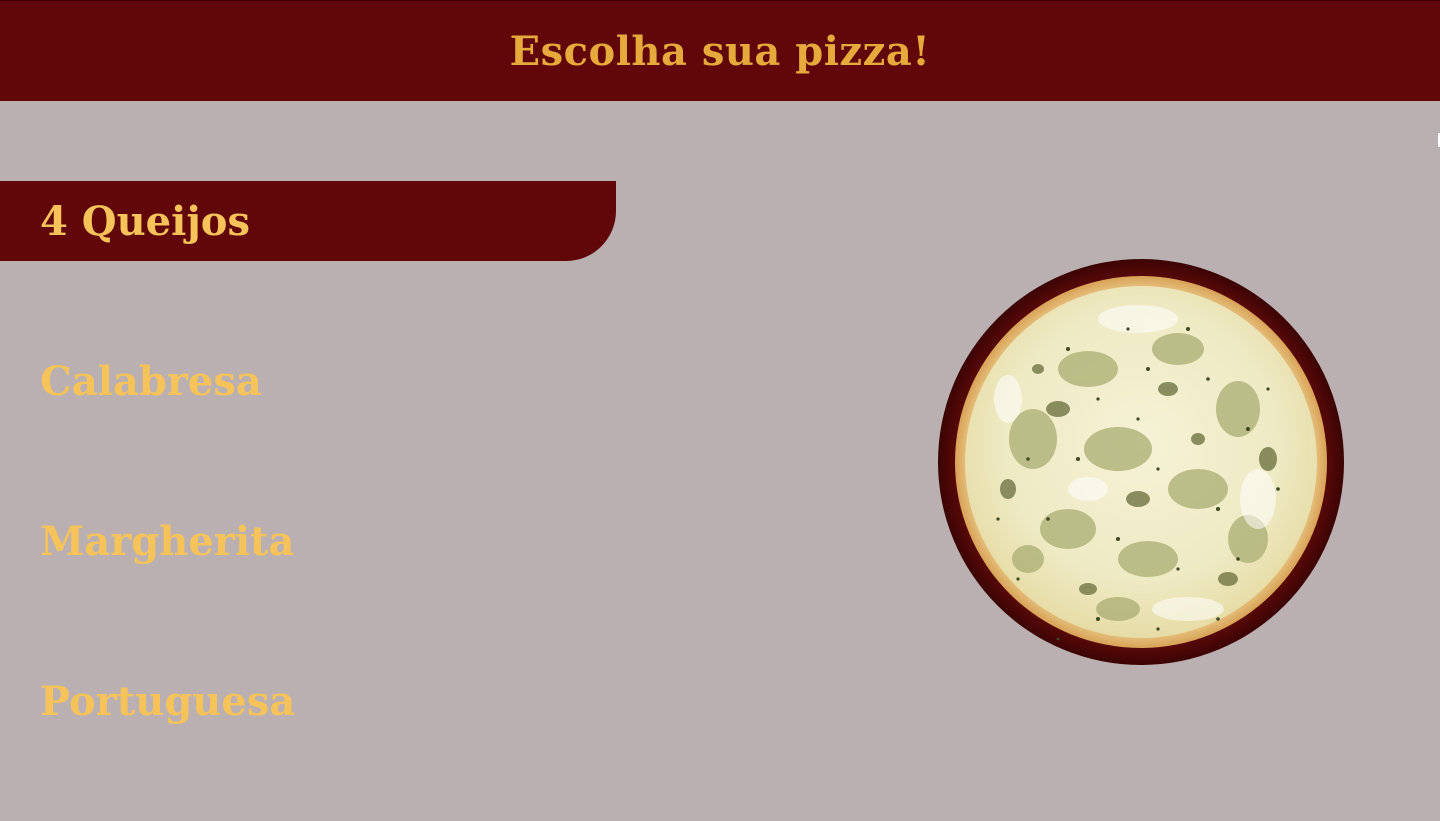  I want to click on page-header: Escolha sua pizza!, so click(720, 50).